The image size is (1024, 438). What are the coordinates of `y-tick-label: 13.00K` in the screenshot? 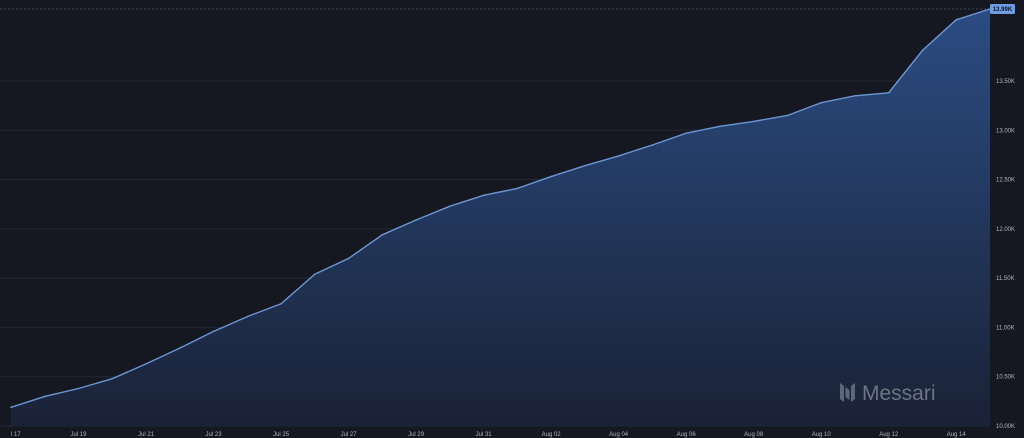 It's located at (1005, 131).